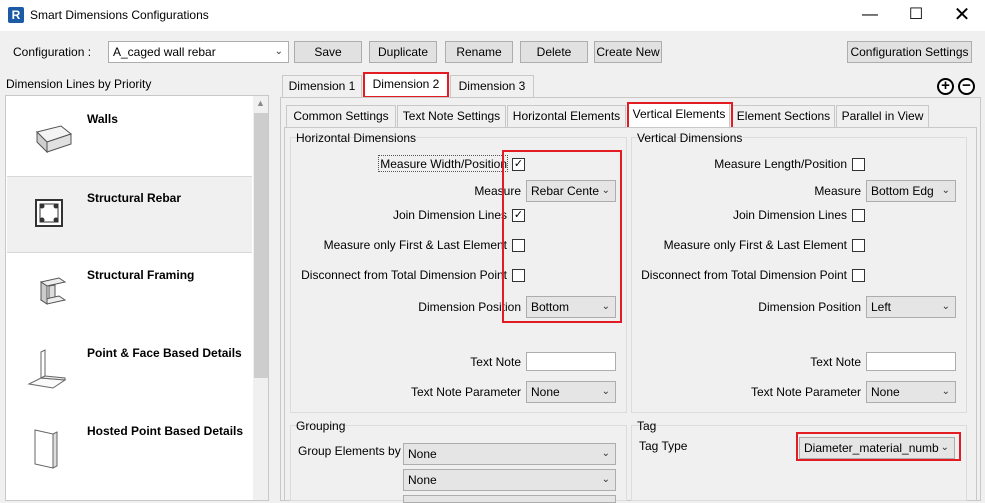 This screenshot has width=985, height=503. What do you see at coordinates (102, 119) in the screenshot?
I see `list-item-label: Walls` at bounding box center [102, 119].